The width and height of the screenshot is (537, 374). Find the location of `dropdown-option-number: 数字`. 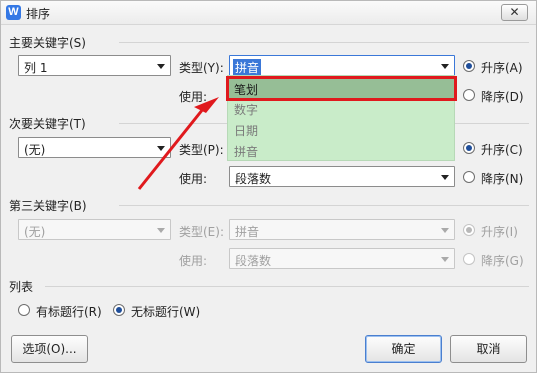

dropdown-option-number: 数字 is located at coordinates (246, 109).